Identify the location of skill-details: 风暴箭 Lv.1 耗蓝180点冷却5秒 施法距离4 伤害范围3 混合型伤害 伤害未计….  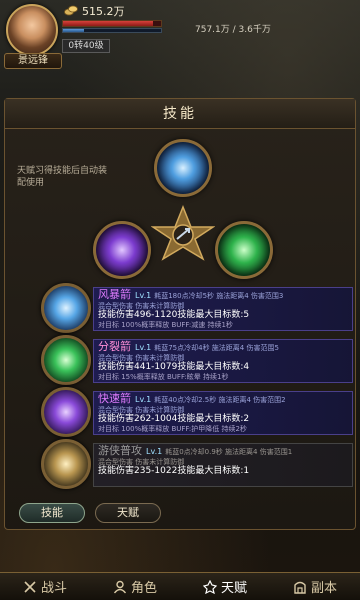
(223, 309).